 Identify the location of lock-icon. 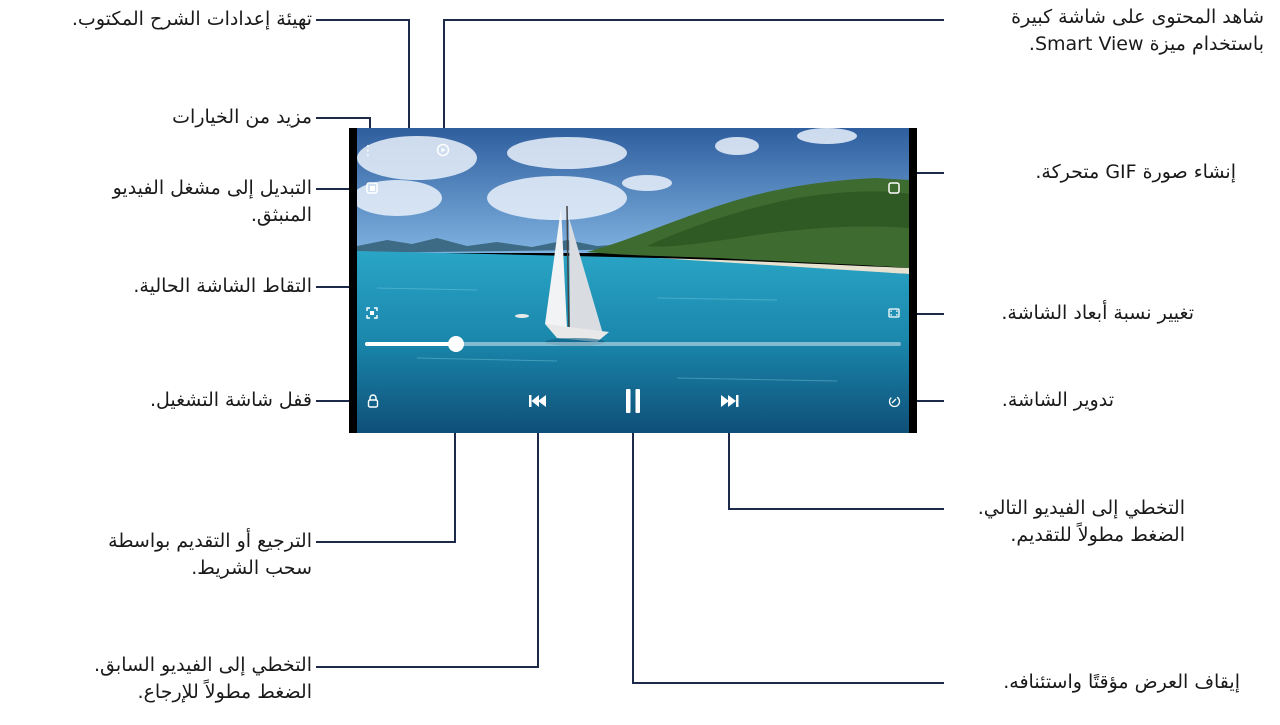
(373, 401).